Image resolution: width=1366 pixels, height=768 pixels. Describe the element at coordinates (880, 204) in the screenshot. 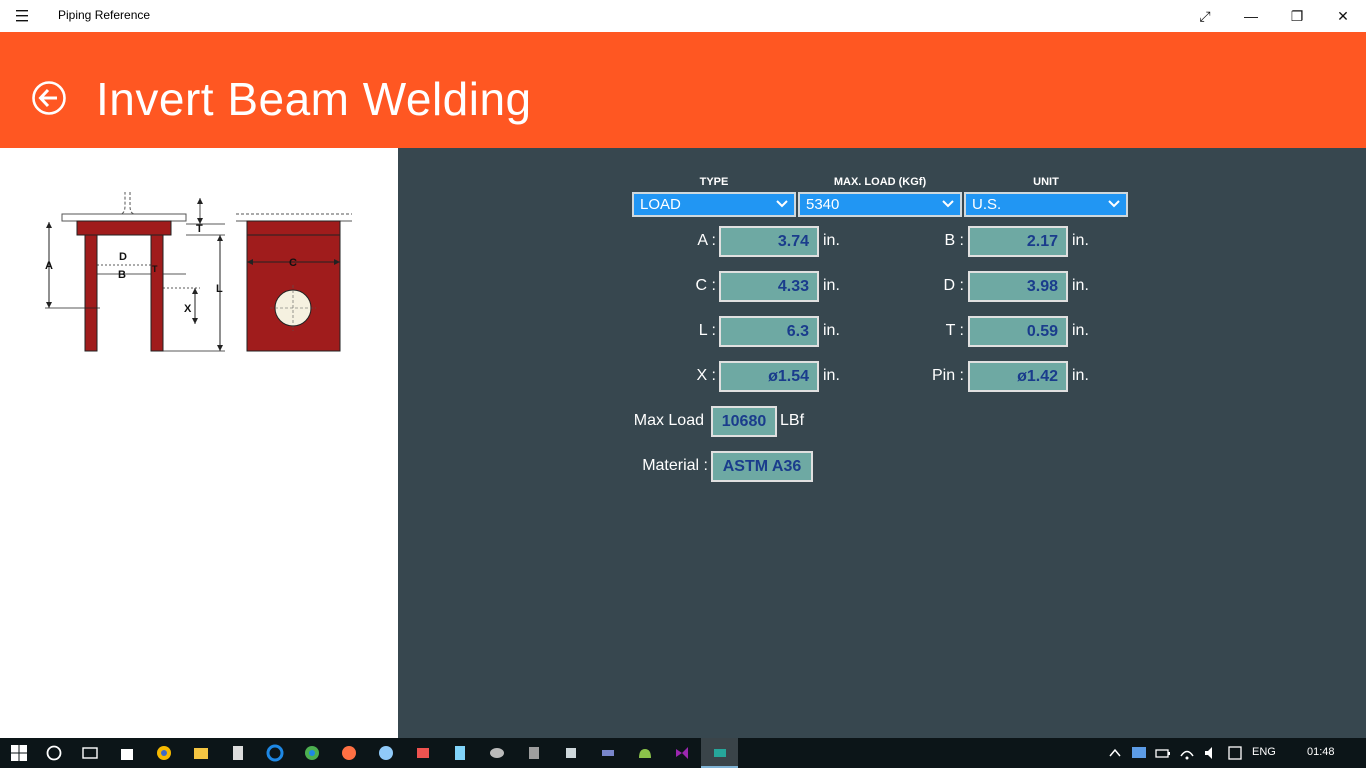

I see `max-load-dropdown: 5340` at that location.